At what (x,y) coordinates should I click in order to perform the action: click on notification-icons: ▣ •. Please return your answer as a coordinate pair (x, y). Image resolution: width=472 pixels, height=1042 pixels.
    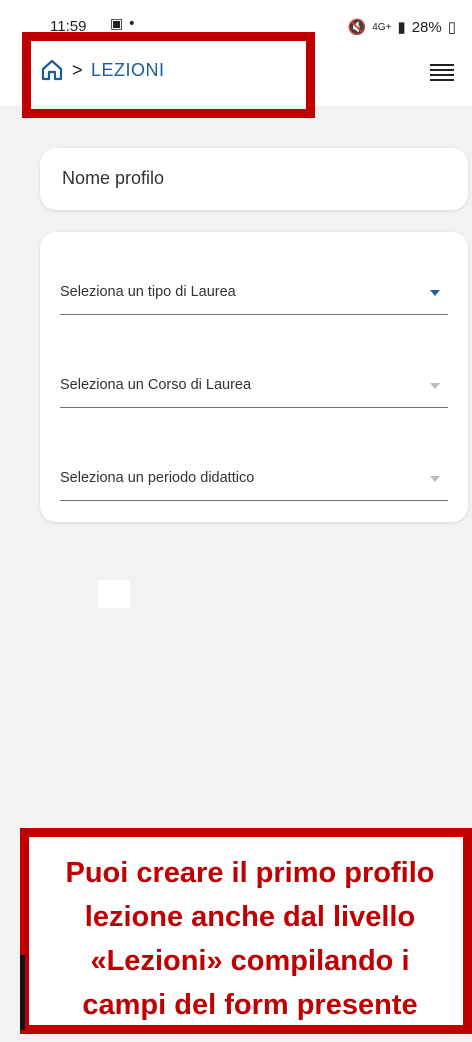
    Looking at the image, I should click on (123, 24).